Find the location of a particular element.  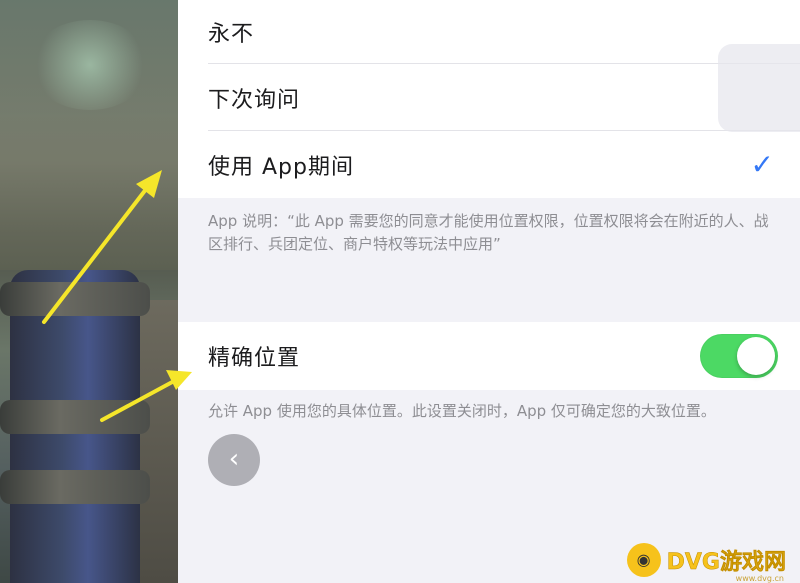

checkmark-icon: ✓ is located at coordinates (762, 164).